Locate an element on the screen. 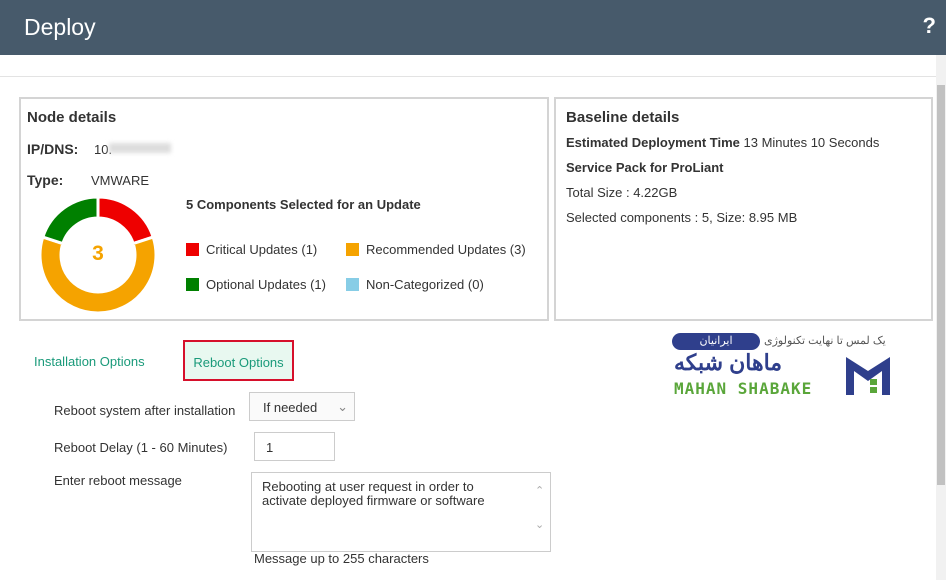  selected-components: Selected components : 5, Size: 8.95 MB is located at coordinates (682, 217).